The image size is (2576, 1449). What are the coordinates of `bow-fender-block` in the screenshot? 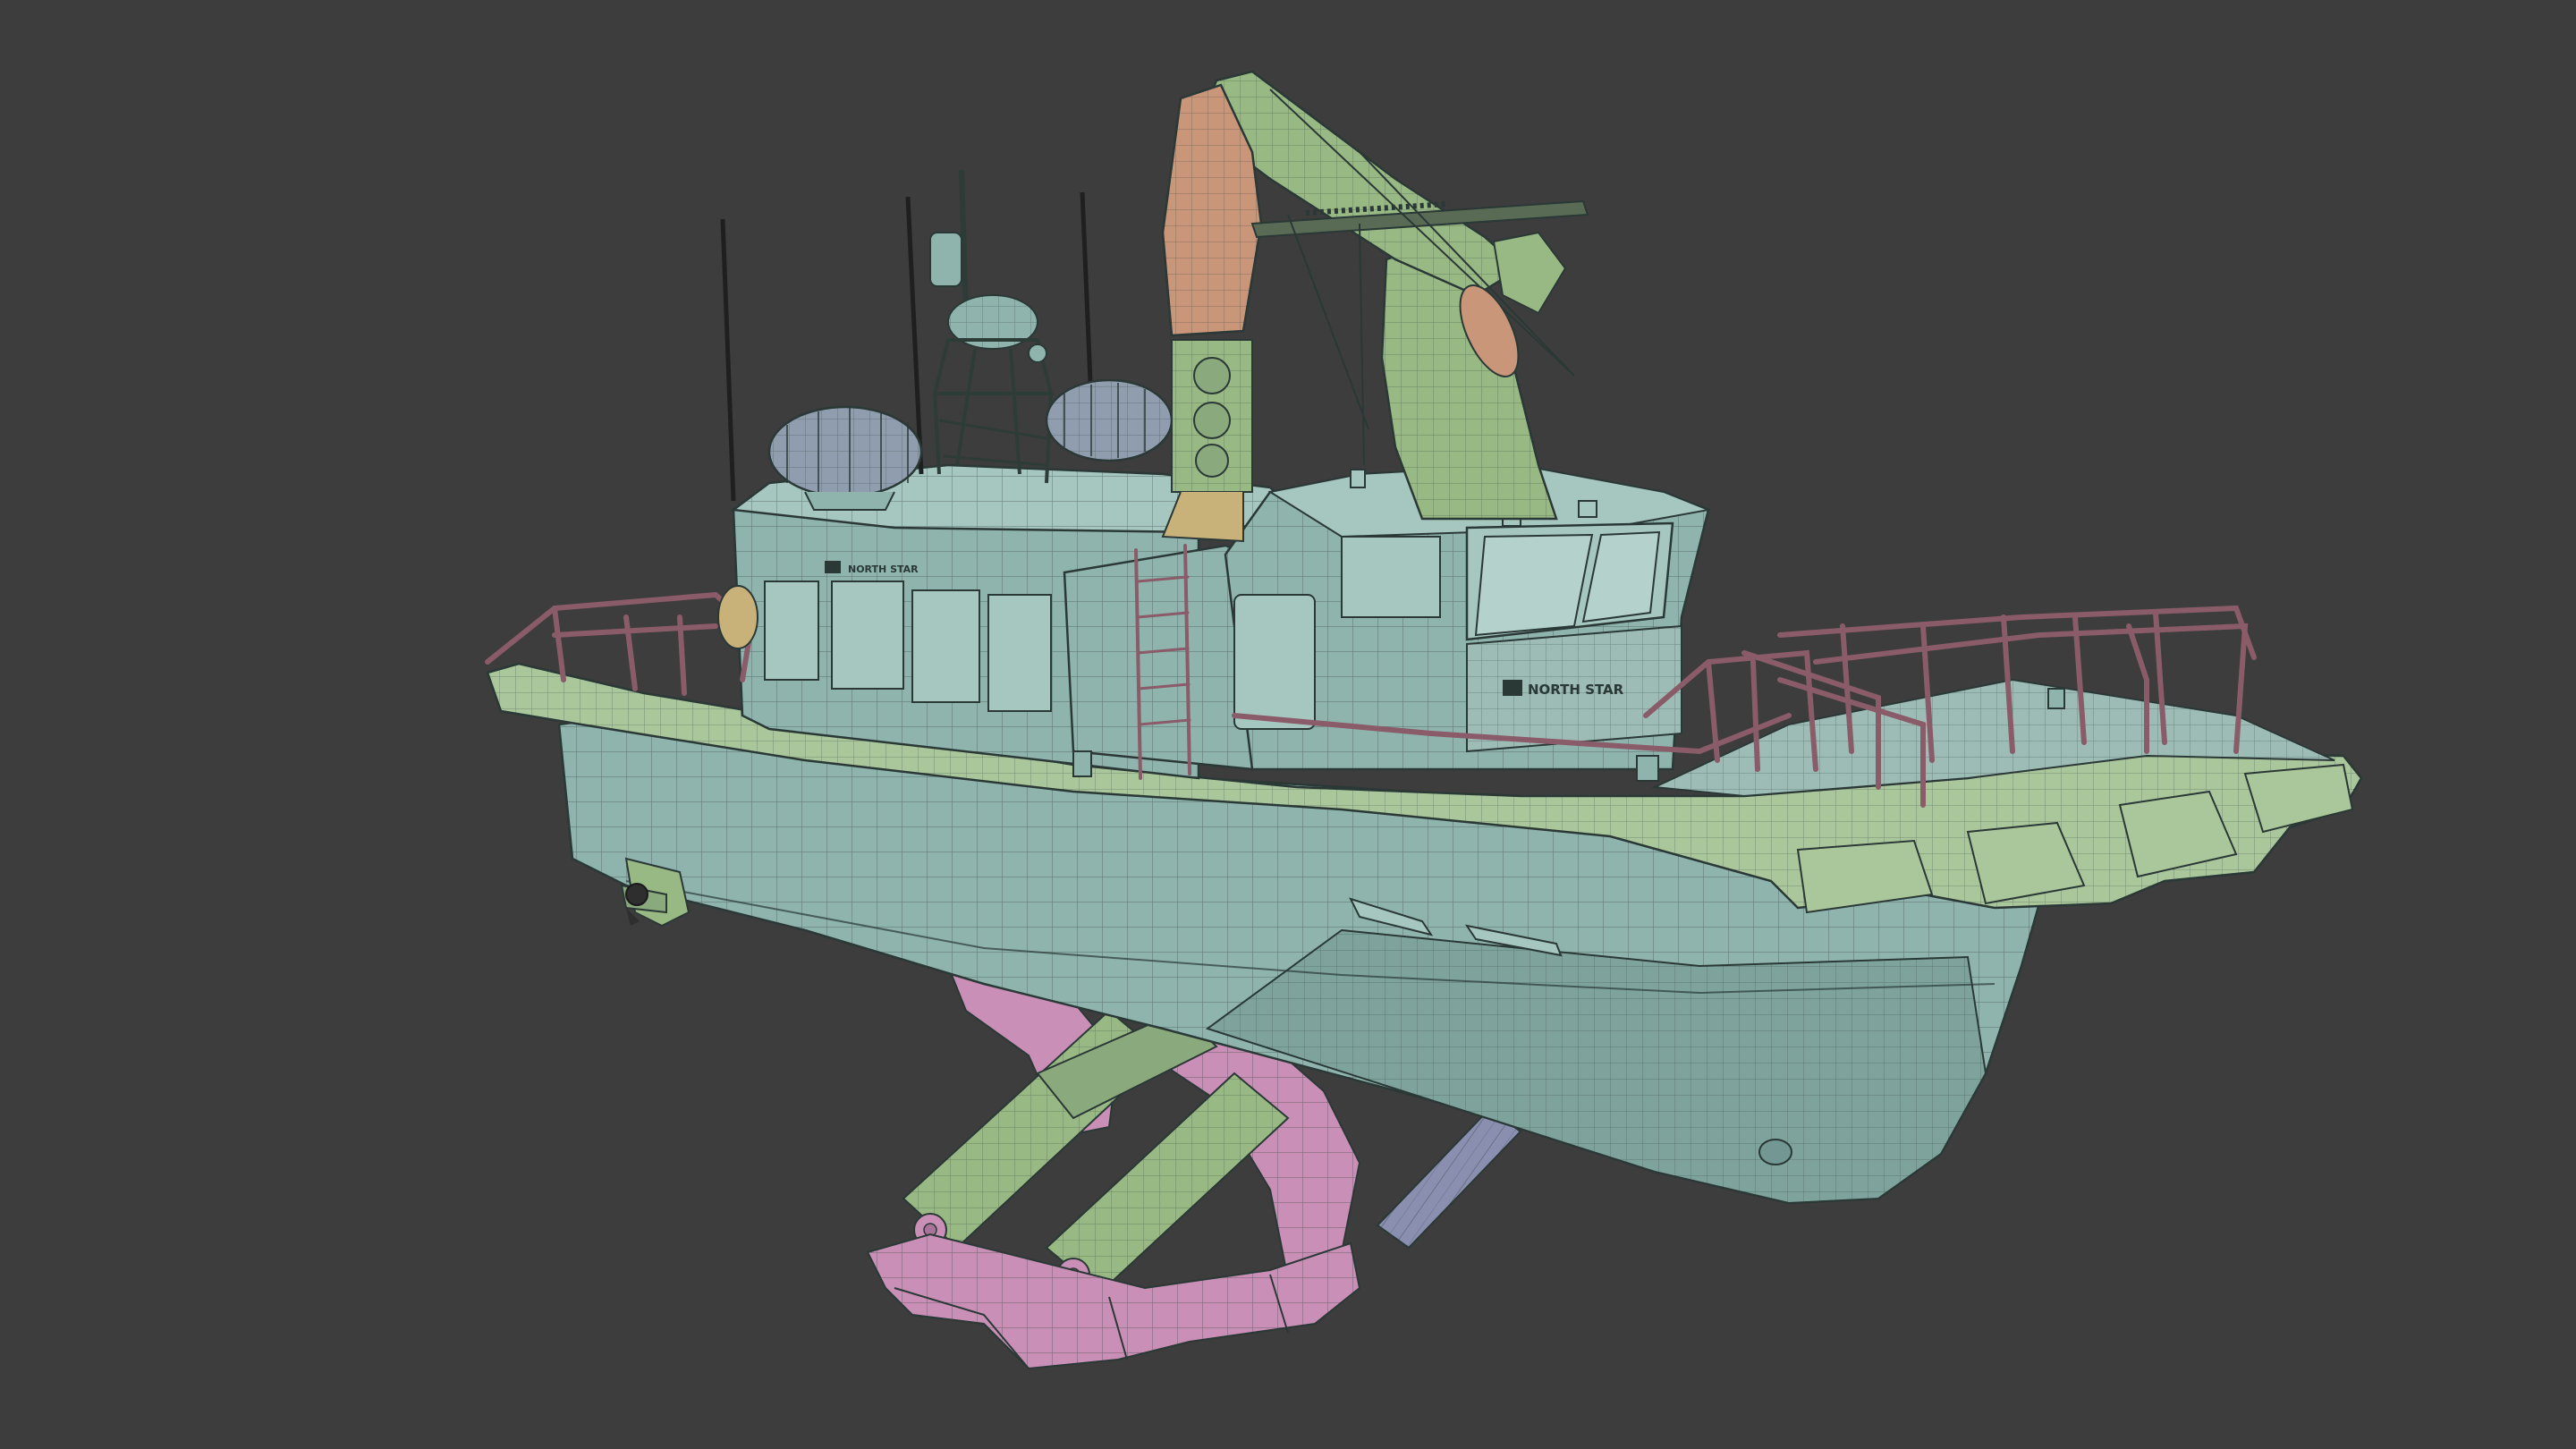 It's located at (2298, 798).